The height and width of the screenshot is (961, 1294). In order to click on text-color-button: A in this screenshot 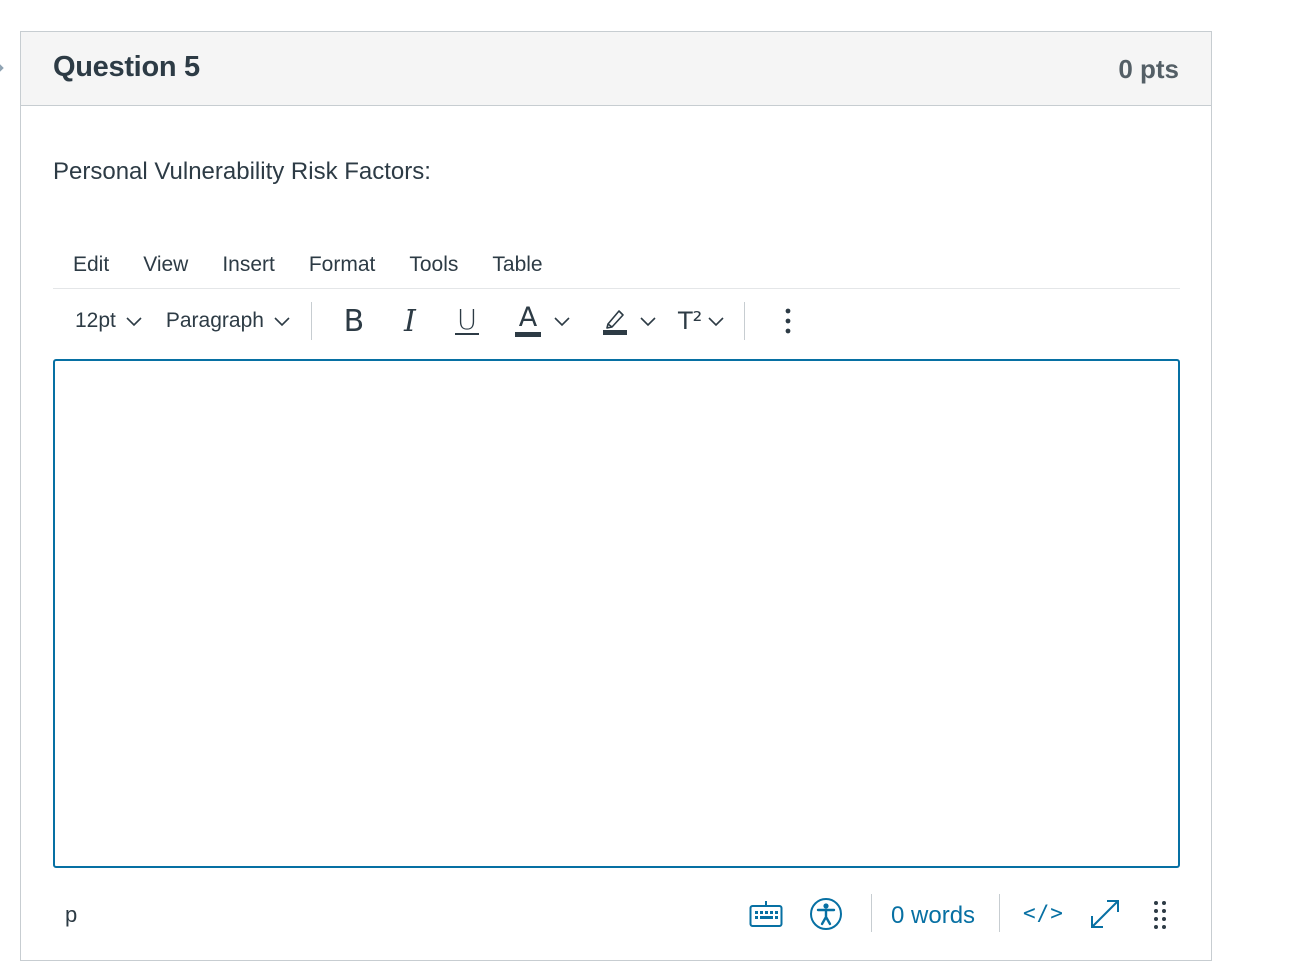, I will do `click(528, 319)`.